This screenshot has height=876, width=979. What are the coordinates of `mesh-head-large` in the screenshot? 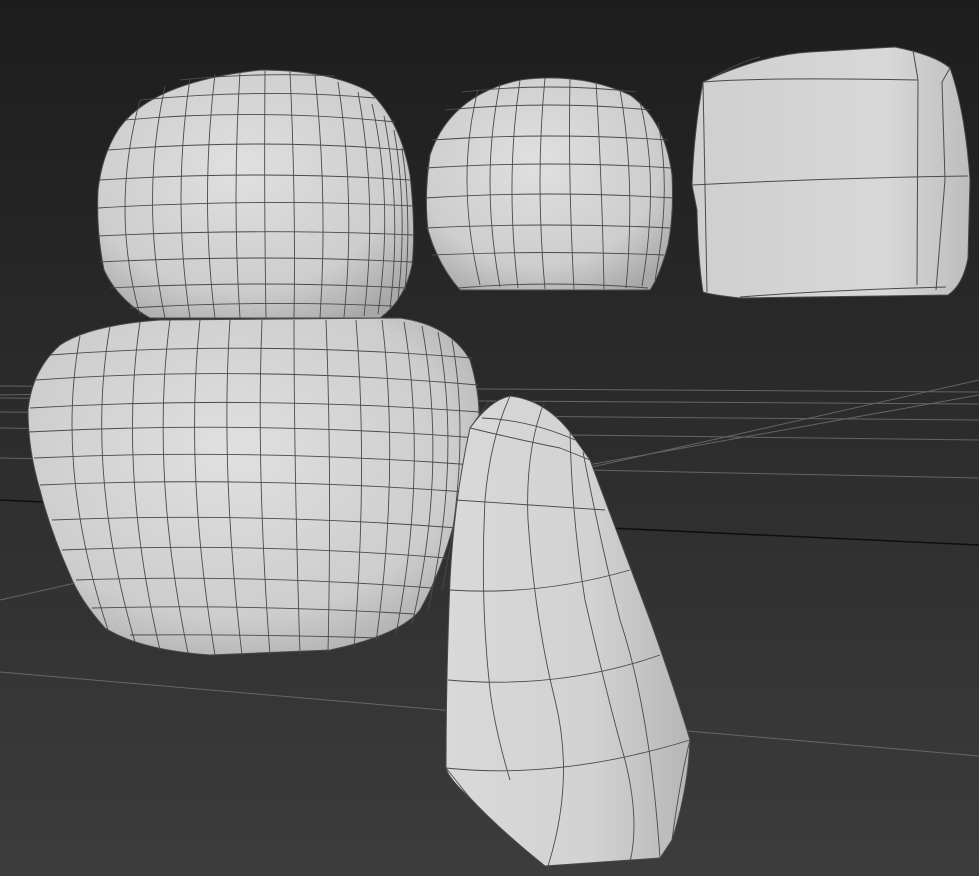 It's located at (256, 194).